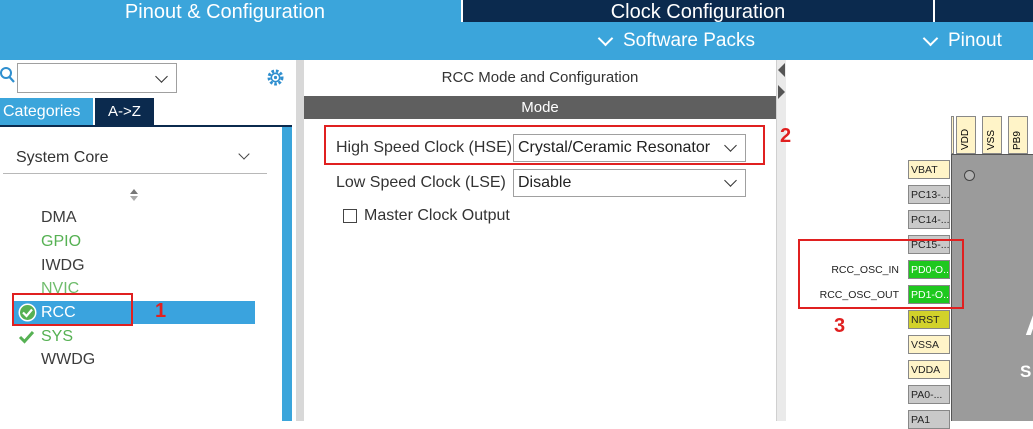  I want to click on panel-divider, so click(300, 240).